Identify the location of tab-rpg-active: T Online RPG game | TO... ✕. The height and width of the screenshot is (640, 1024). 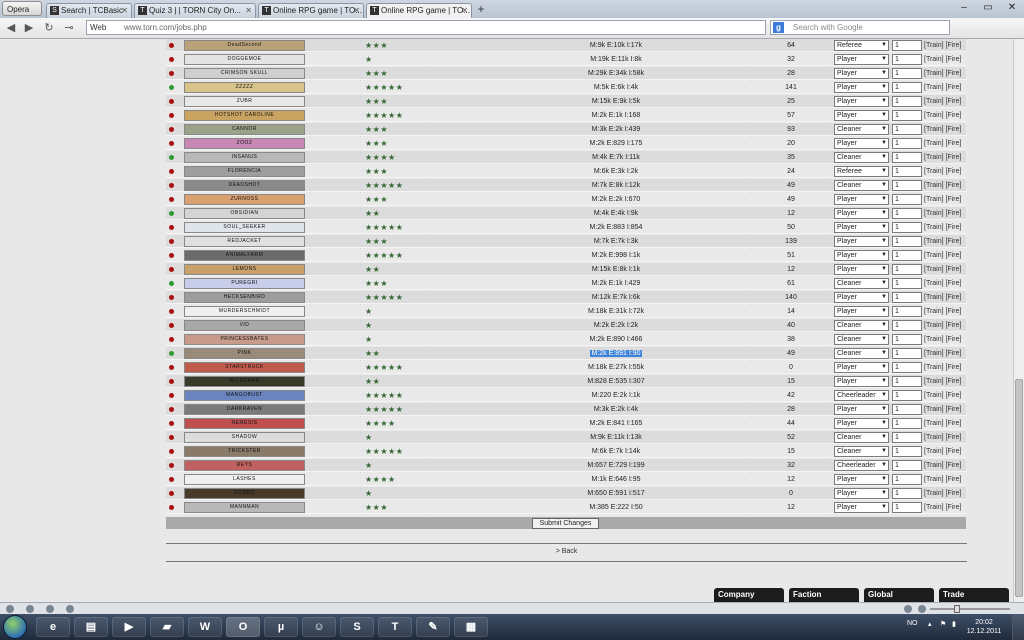
(419, 10).